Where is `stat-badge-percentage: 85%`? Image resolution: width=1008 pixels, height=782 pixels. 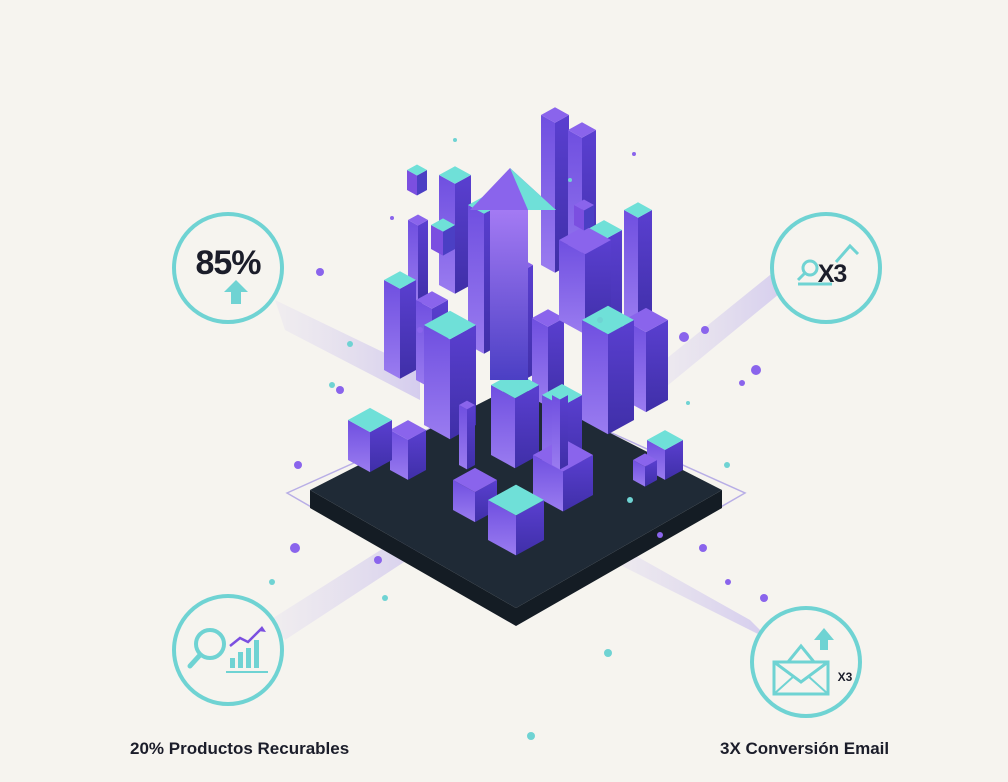
stat-badge-percentage: 85% is located at coordinates (228, 268).